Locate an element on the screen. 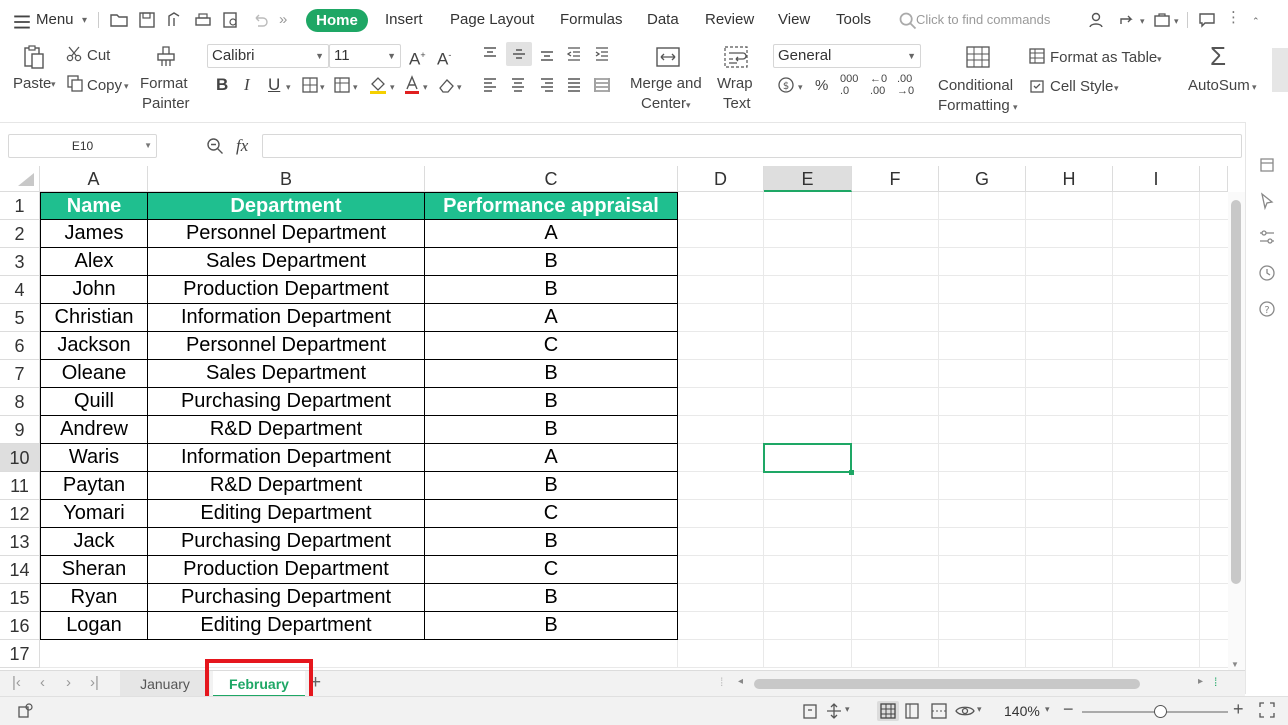 This screenshot has width=1288, height=725. collaborate-icon is located at coordinates (1162, 20).